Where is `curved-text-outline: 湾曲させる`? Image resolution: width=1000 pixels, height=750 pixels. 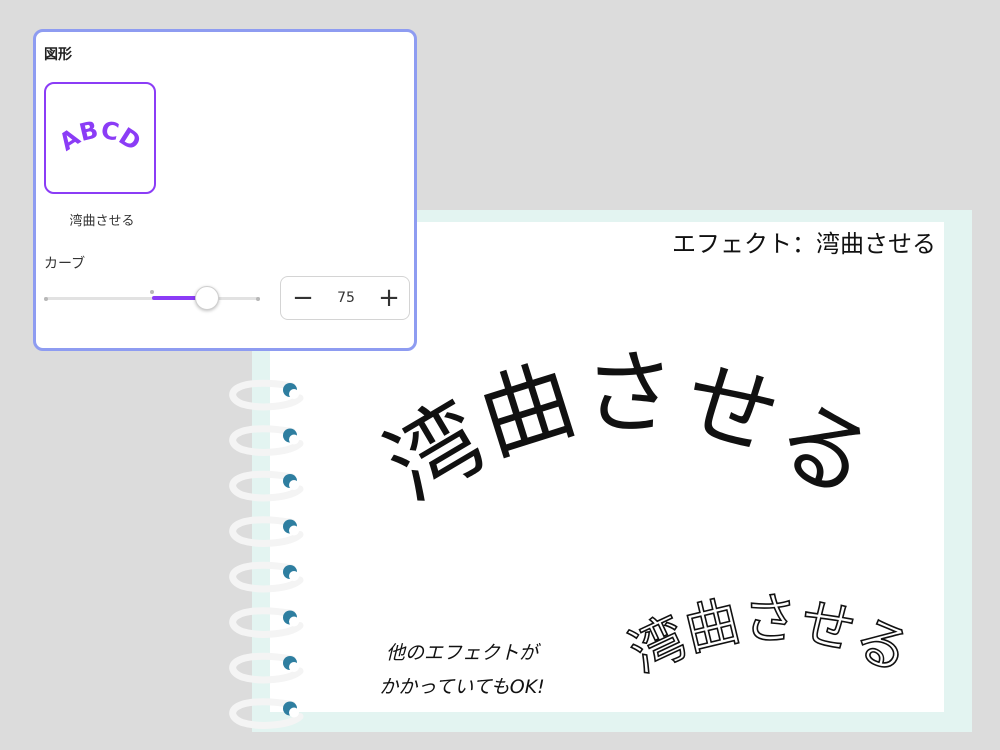
curved-text-outline: 湾曲させる is located at coordinates (769, 638).